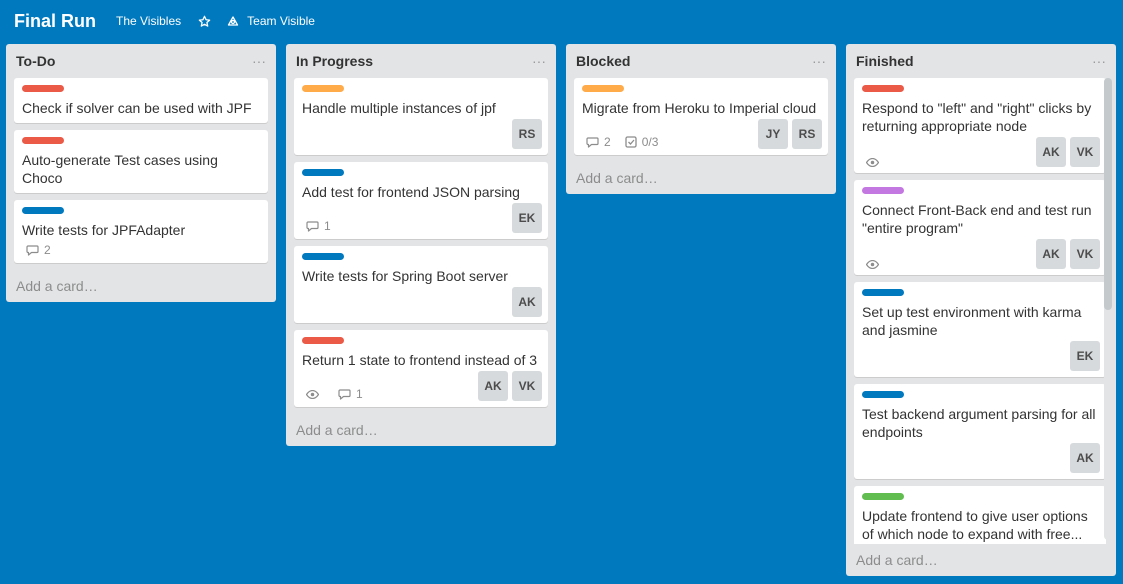 The image size is (1123, 584). What do you see at coordinates (422, 217) in the screenshot?
I see `card-footer: 1 EK` at bounding box center [422, 217].